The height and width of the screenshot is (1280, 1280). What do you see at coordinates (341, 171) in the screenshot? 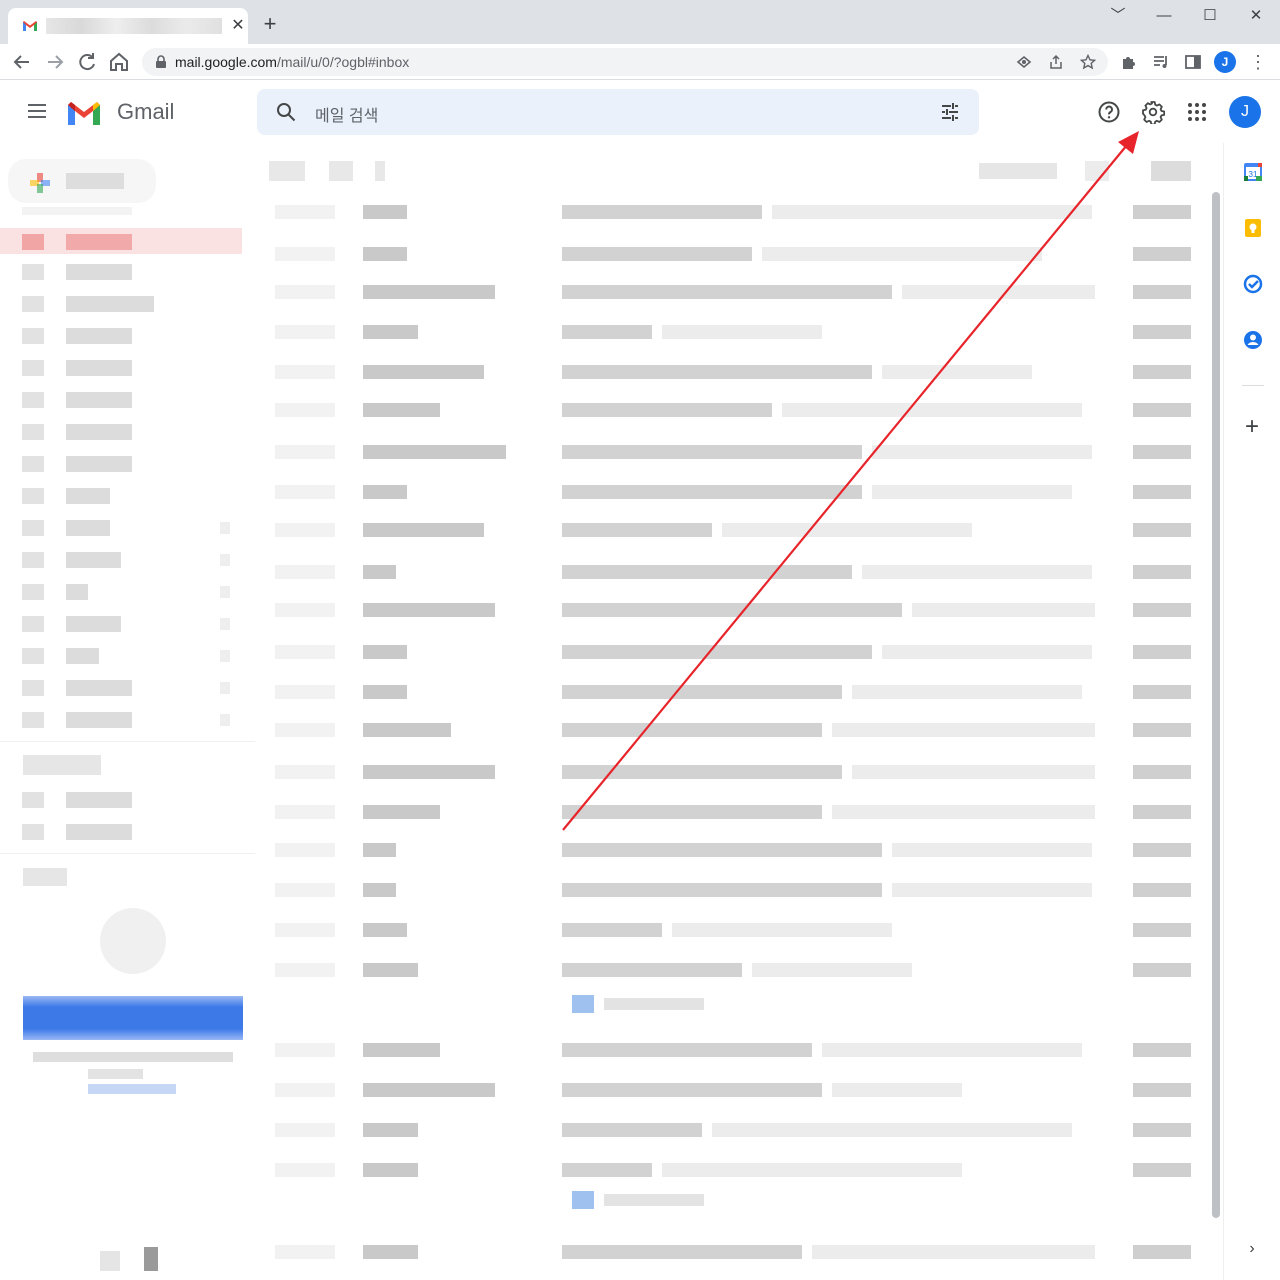
I see `refresh-icon` at bounding box center [341, 171].